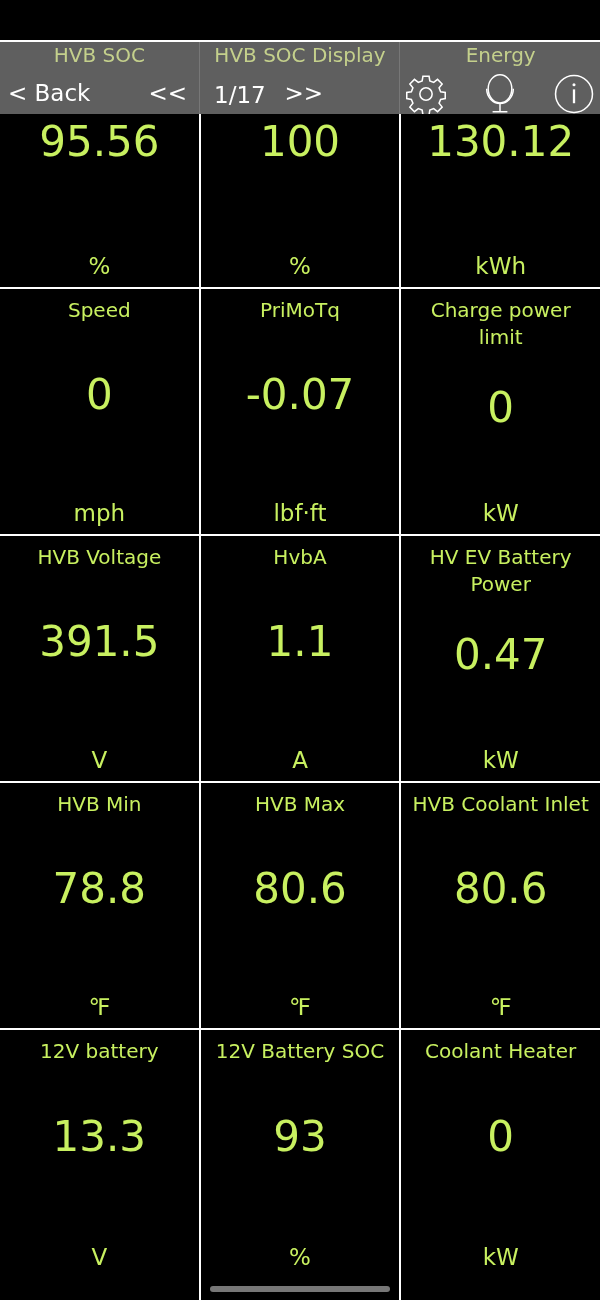  I want to click on gauge-value: 13.3, so click(99, 1136).